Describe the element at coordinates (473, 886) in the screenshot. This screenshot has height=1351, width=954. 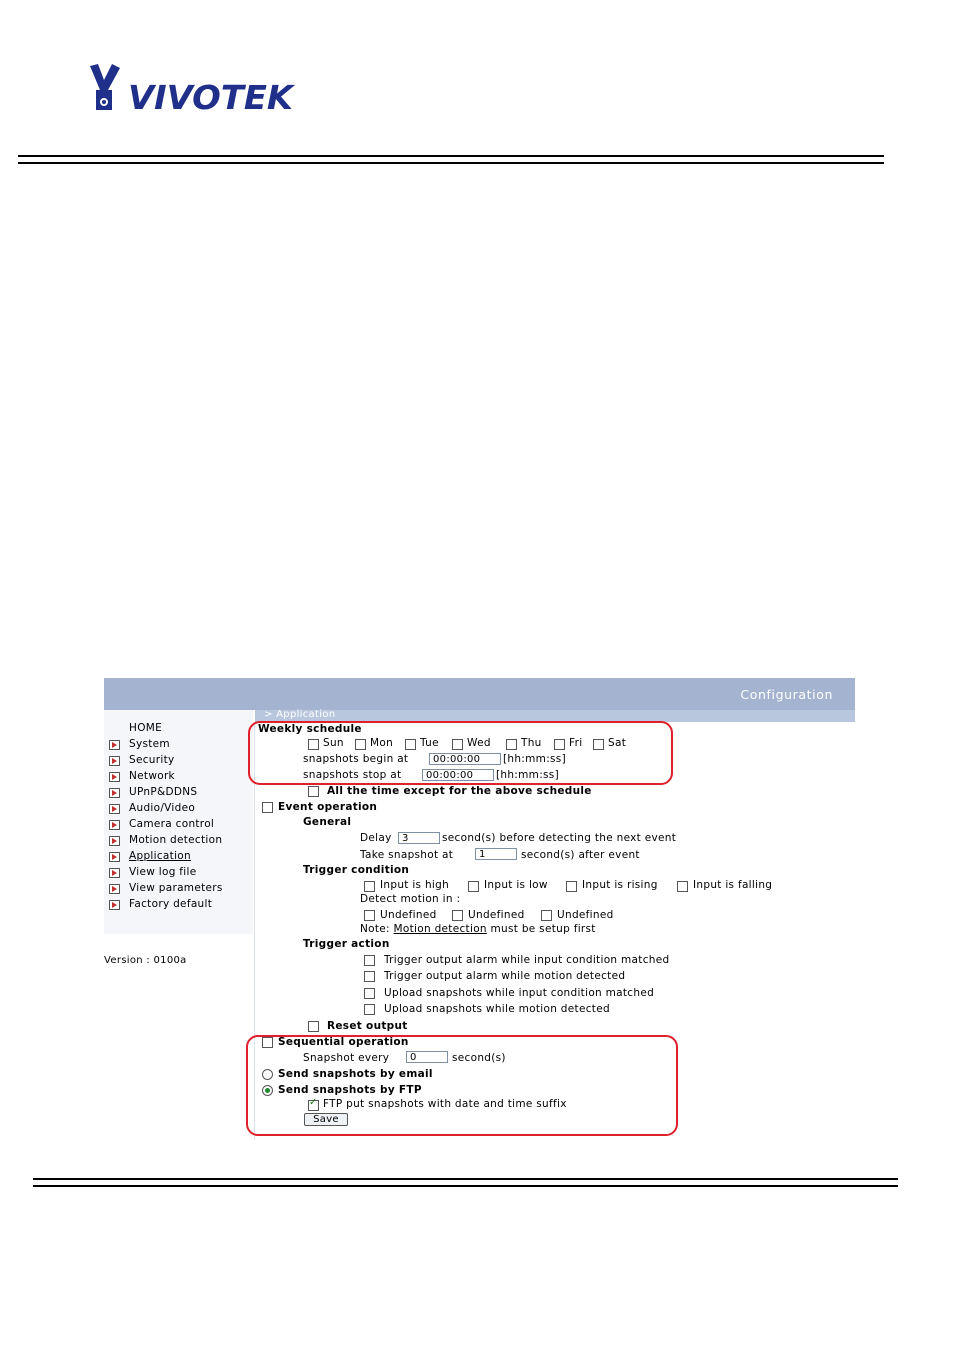
I see `input-low-checkbox` at that location.